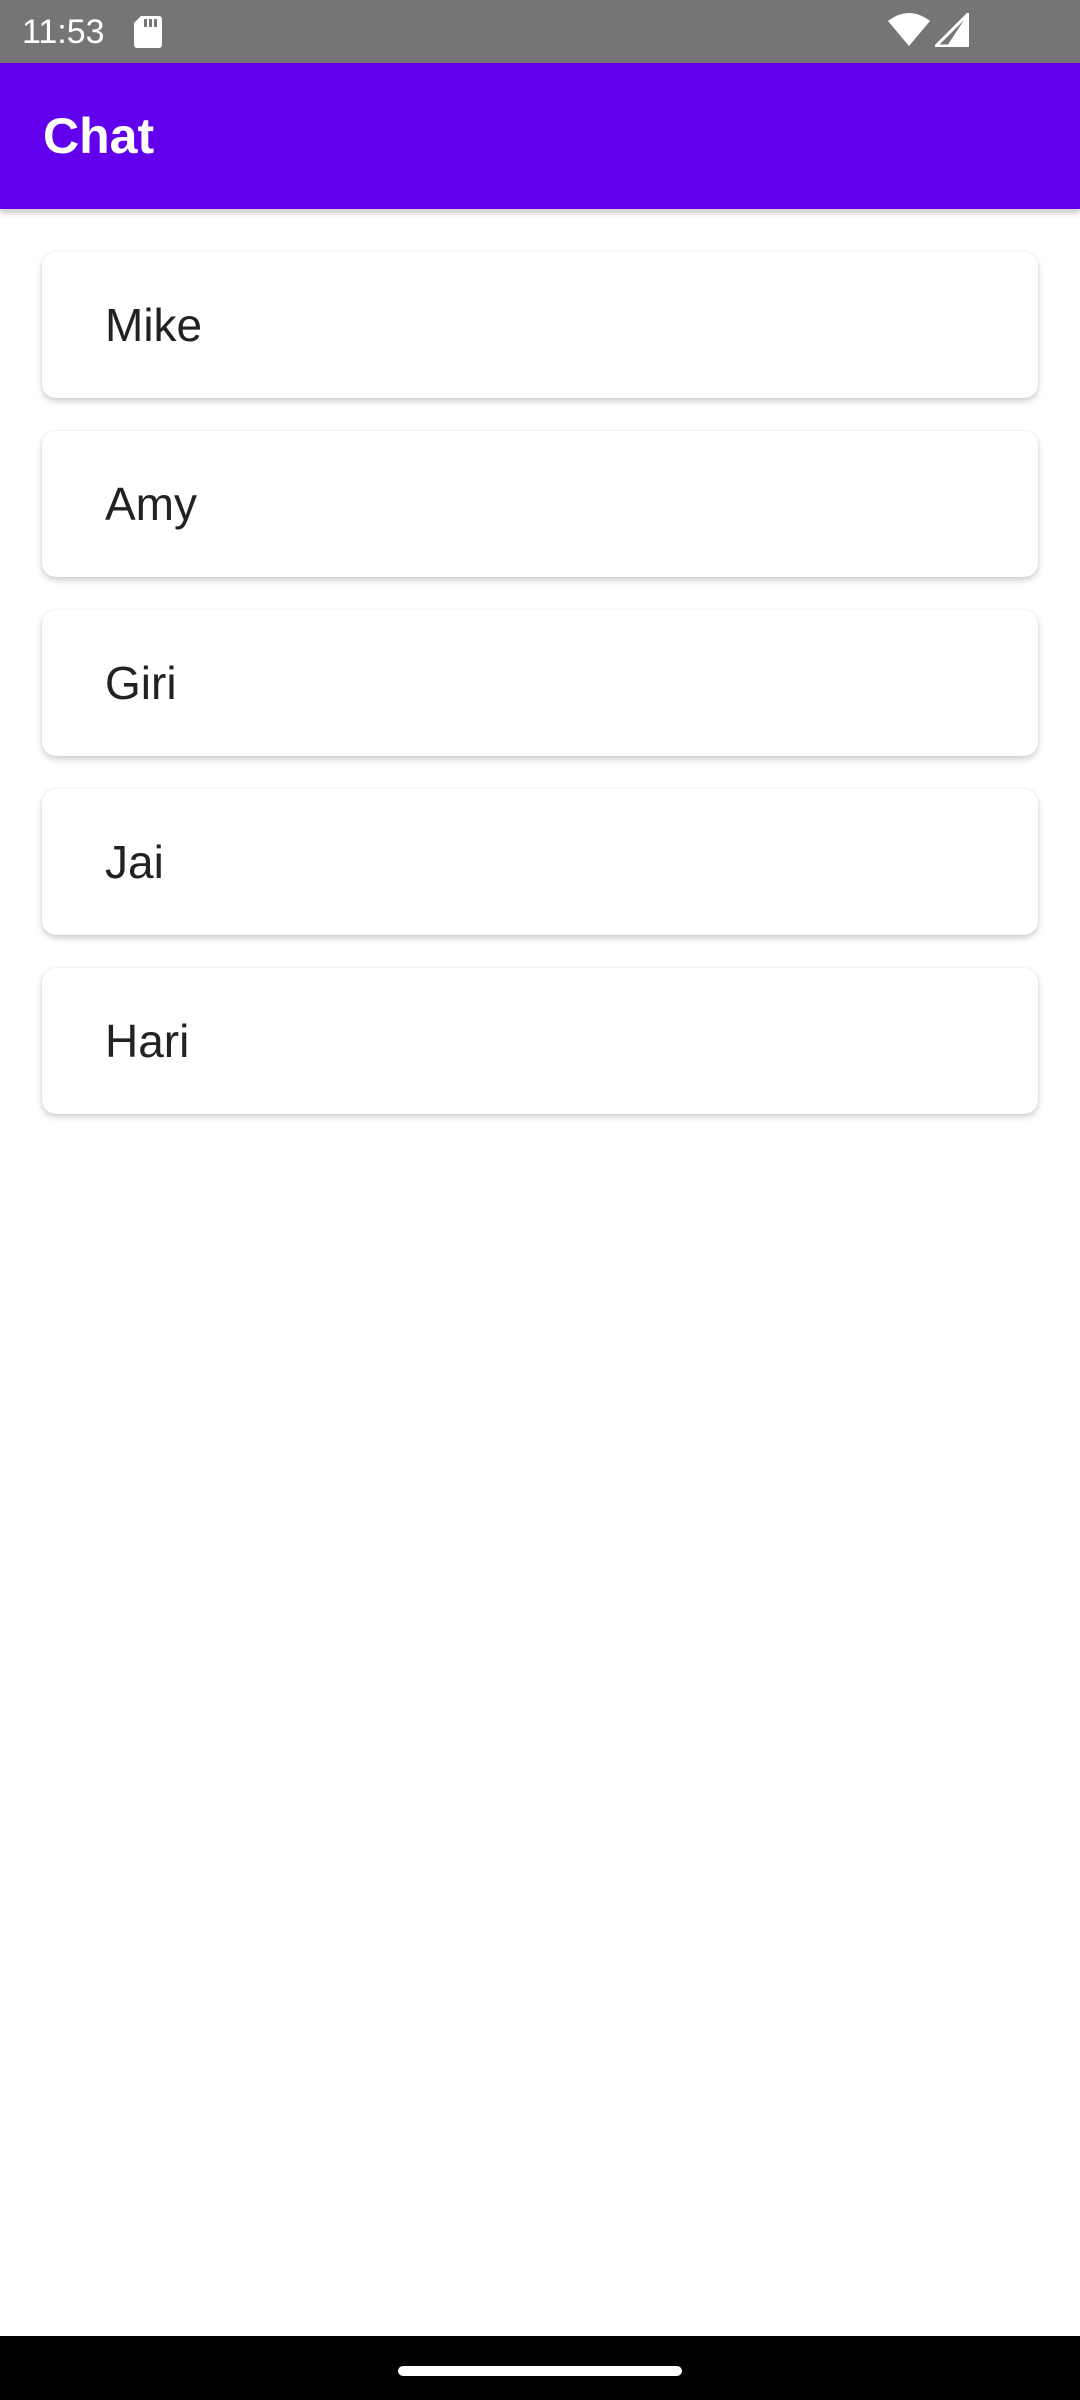 The image size is (1080, 2400). Describe the element at coordinates (148, 32) in the screenshot. I see `sd-card-icon` at that location.